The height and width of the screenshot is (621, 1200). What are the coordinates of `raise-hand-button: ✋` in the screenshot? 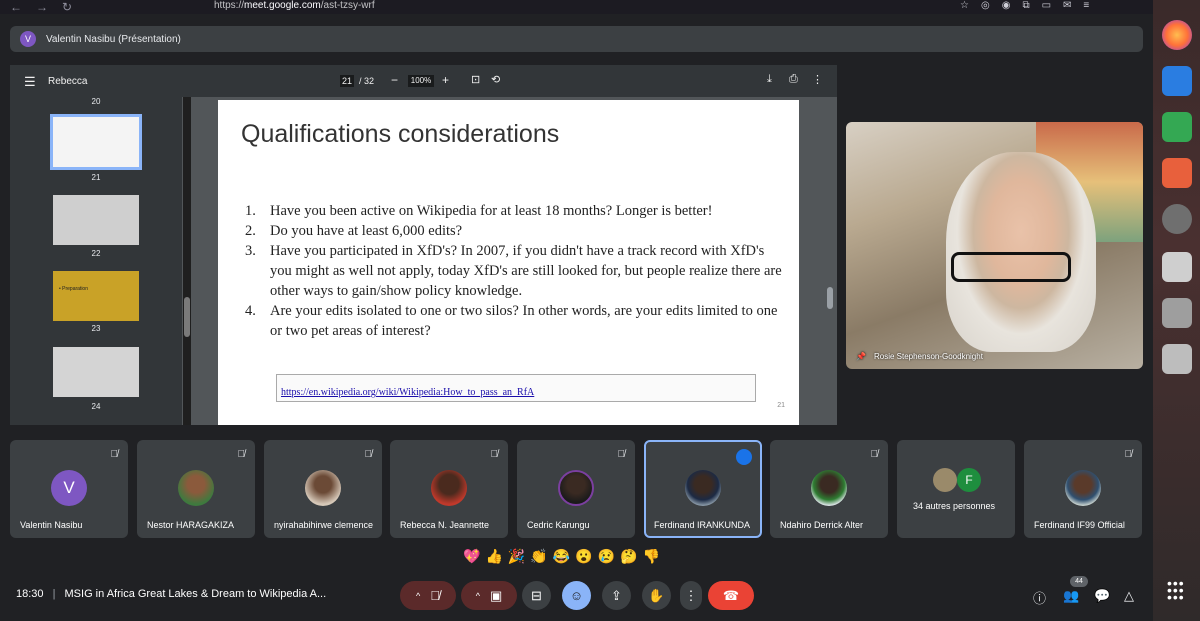 It's located at (656, 595).